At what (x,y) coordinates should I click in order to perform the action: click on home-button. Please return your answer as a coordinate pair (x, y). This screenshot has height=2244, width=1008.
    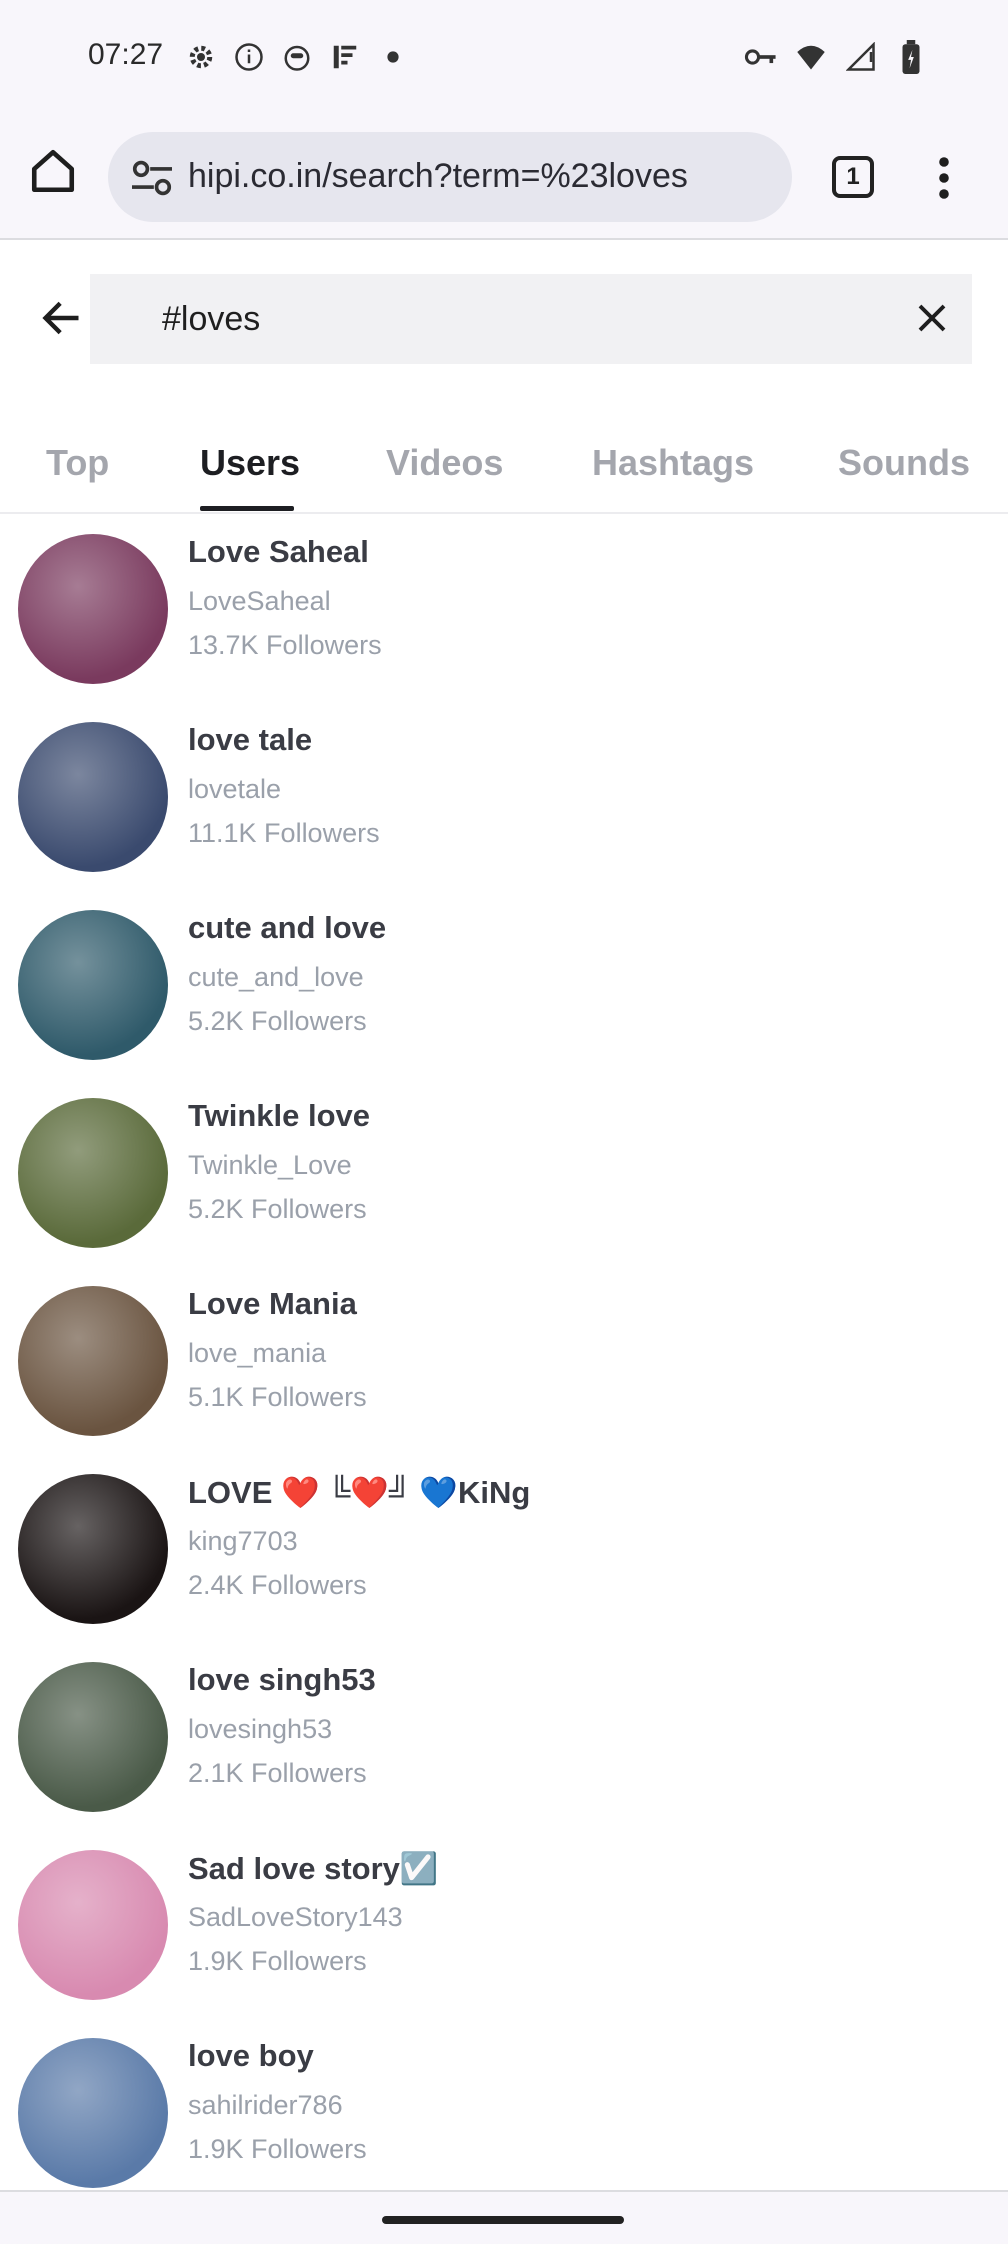
    Looking at the image, I should click on (53, 171).